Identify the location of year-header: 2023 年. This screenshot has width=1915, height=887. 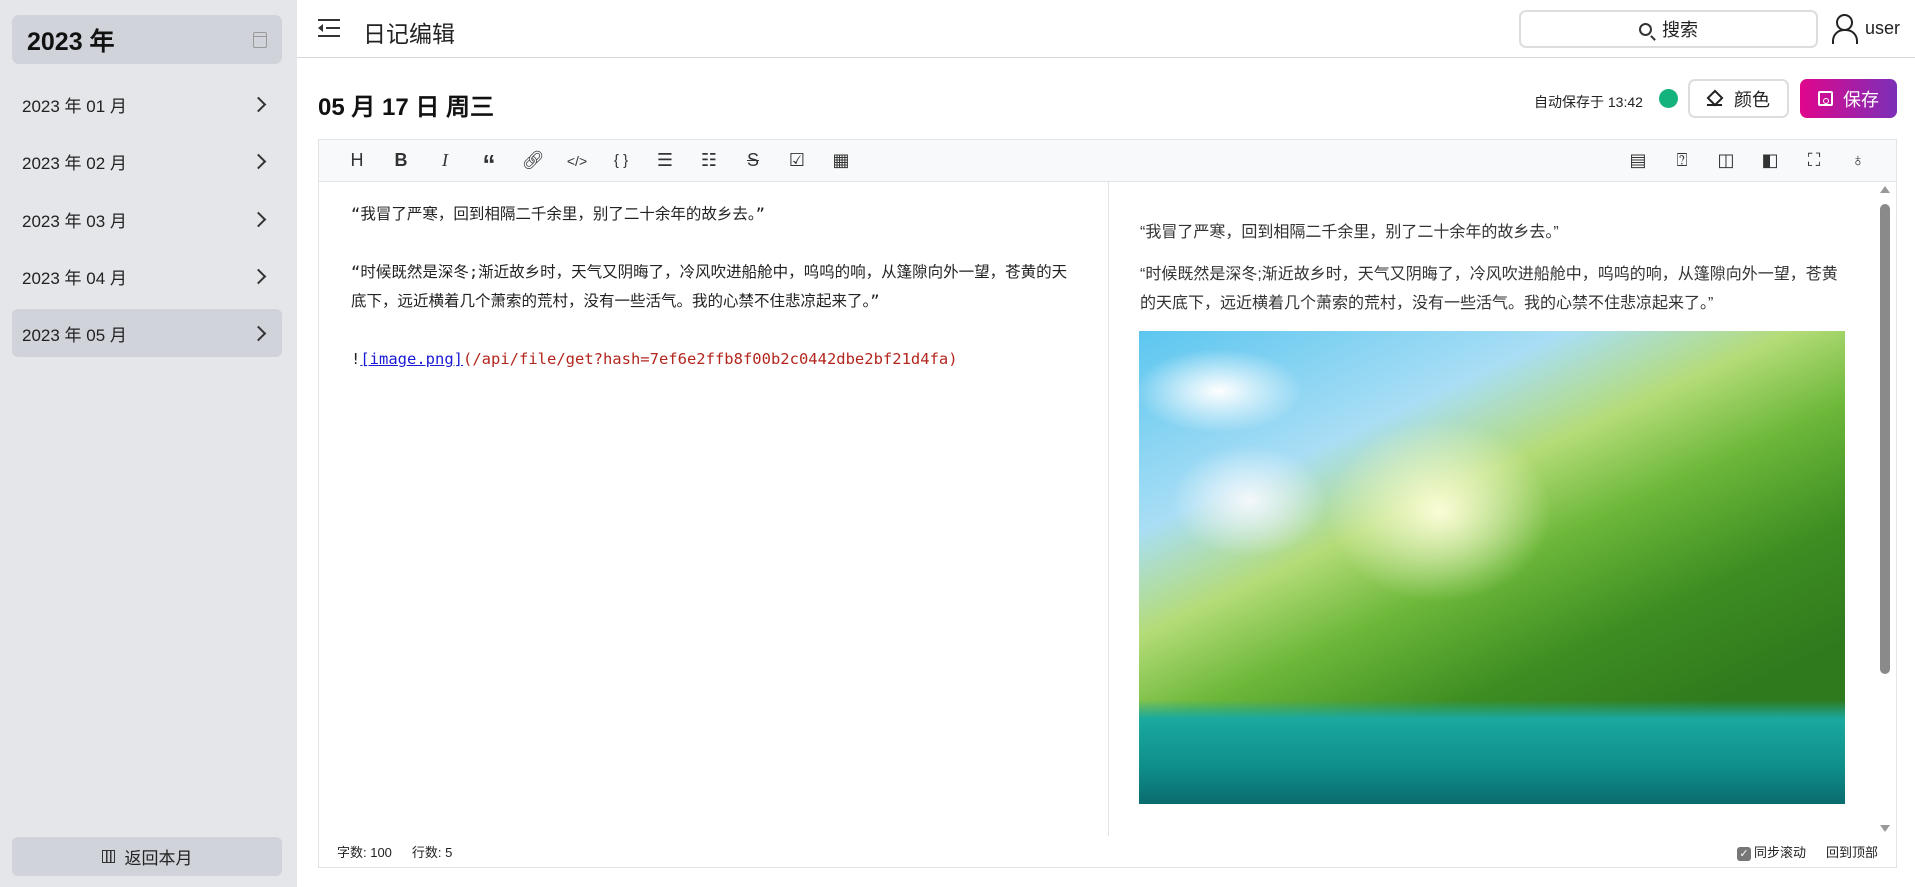
(147, 39).